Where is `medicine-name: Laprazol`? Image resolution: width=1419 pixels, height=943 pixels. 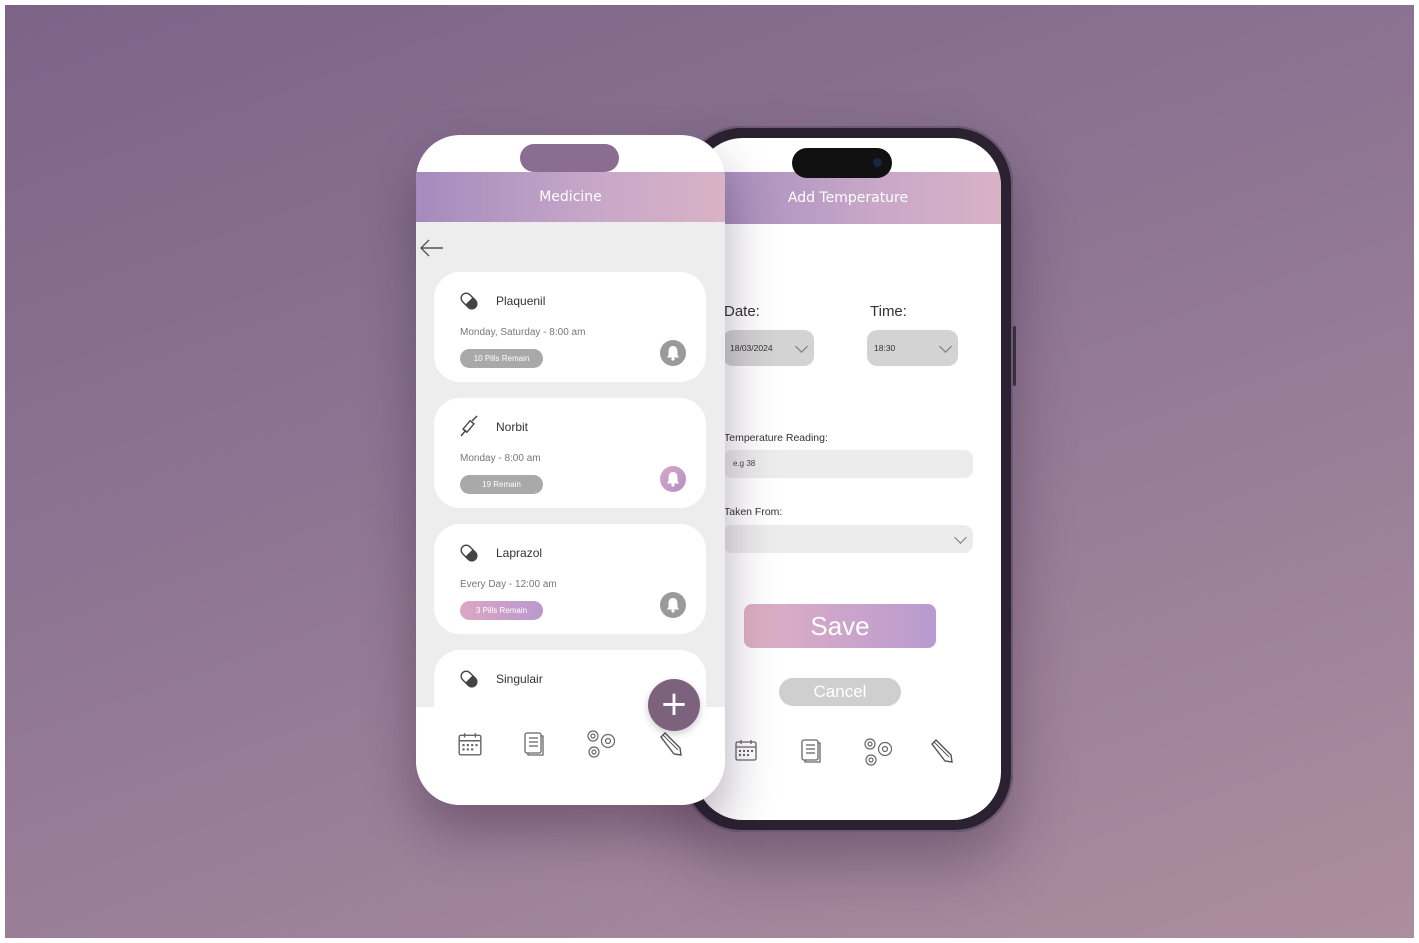 medicine-name: Laprazol is located at coordinates (519, 553).